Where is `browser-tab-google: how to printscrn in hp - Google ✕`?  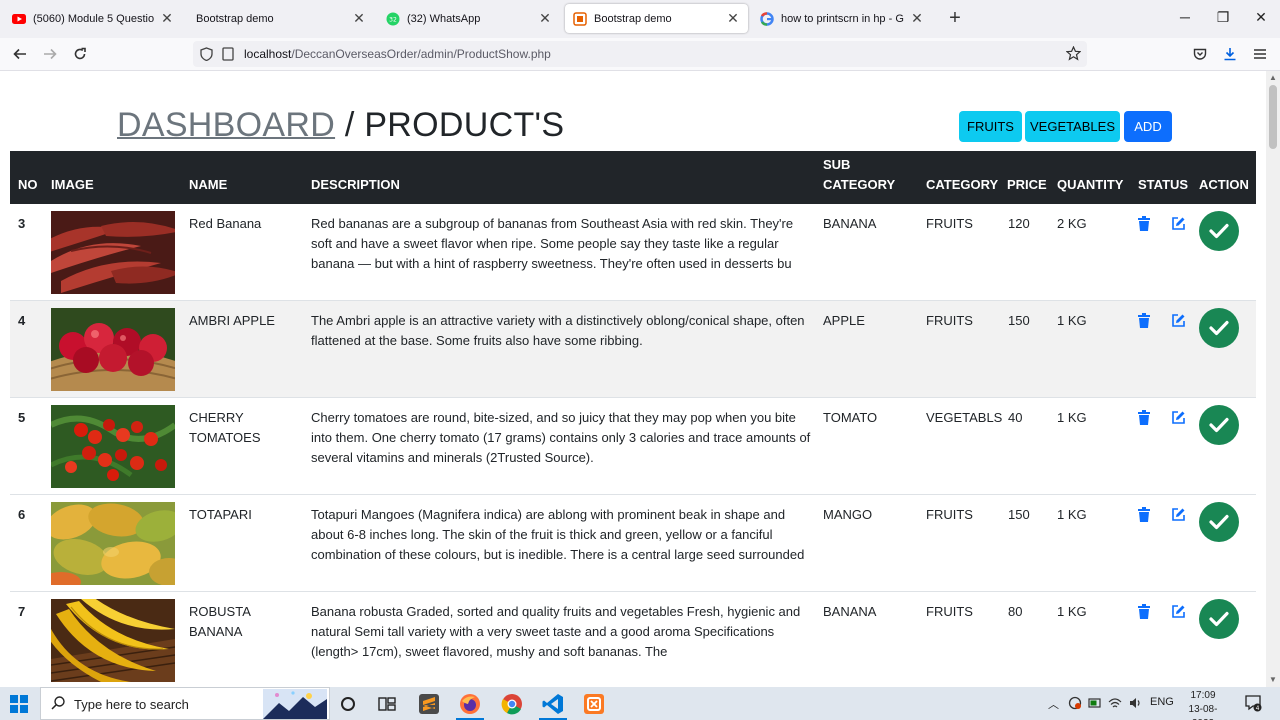 browser-tab-google: how to printscrn in hp - Google ✕ is located at coordinates (842, 18).